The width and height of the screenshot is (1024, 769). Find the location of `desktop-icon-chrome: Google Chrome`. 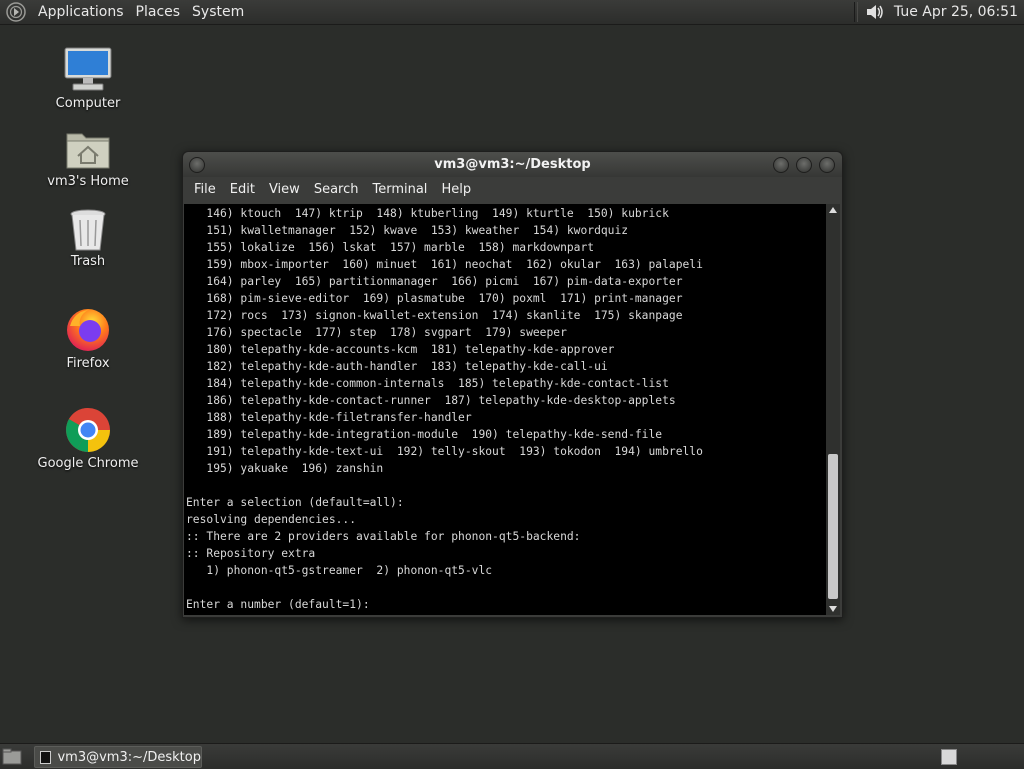

desktop-icon-chrome: Google Chrome is located at coordinates (88, 438).